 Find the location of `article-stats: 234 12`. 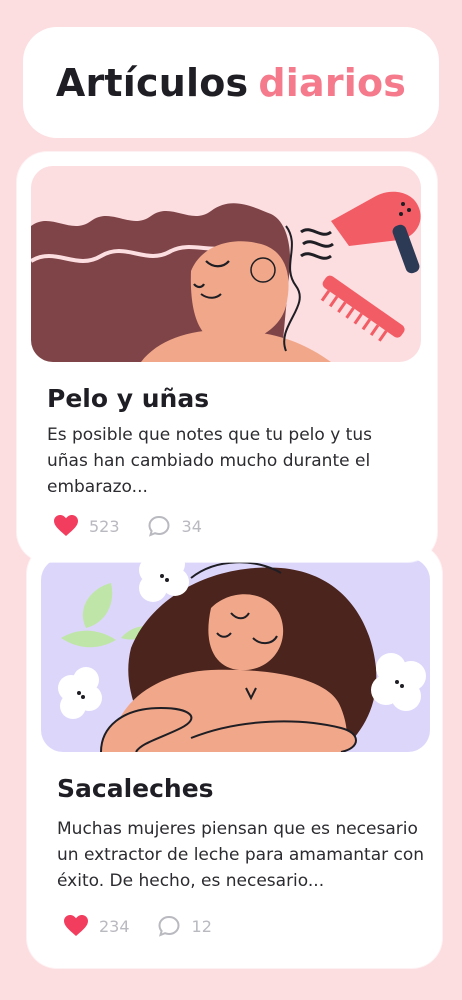

article-stats: 234 12 is located at coordinates (137, 926).